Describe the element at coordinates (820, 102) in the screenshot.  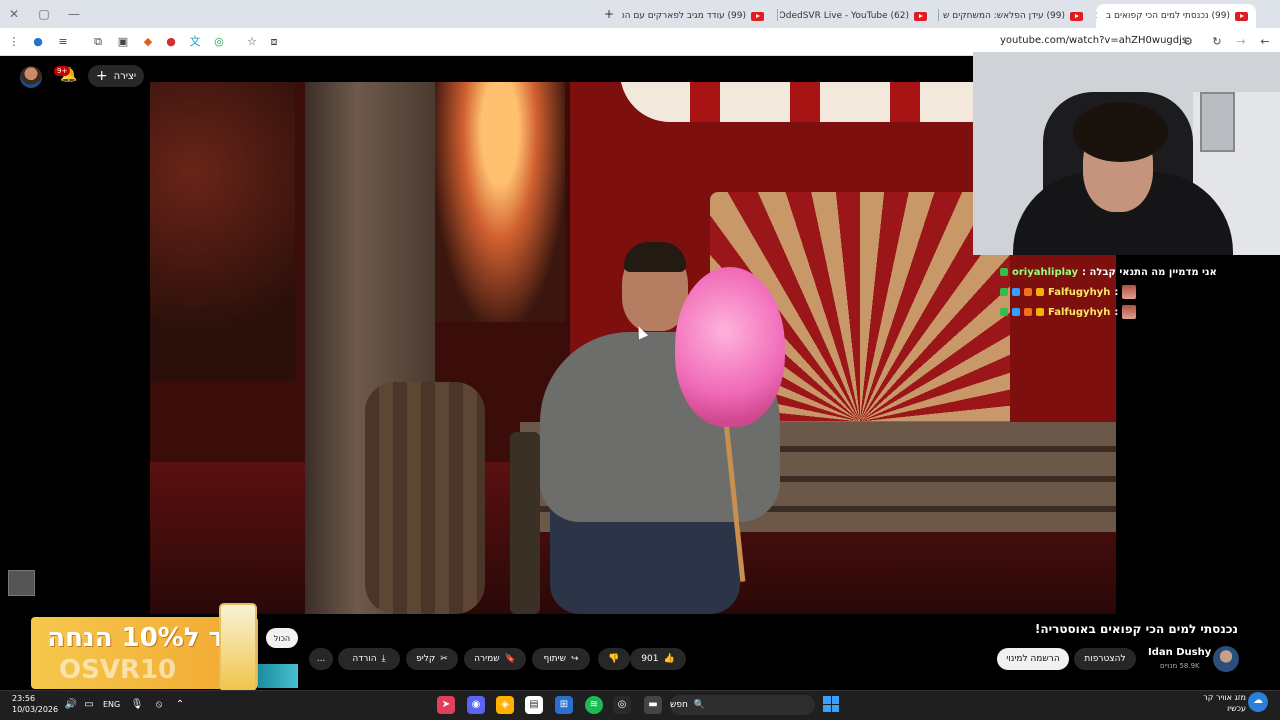
I see `scene-awning` at that location.